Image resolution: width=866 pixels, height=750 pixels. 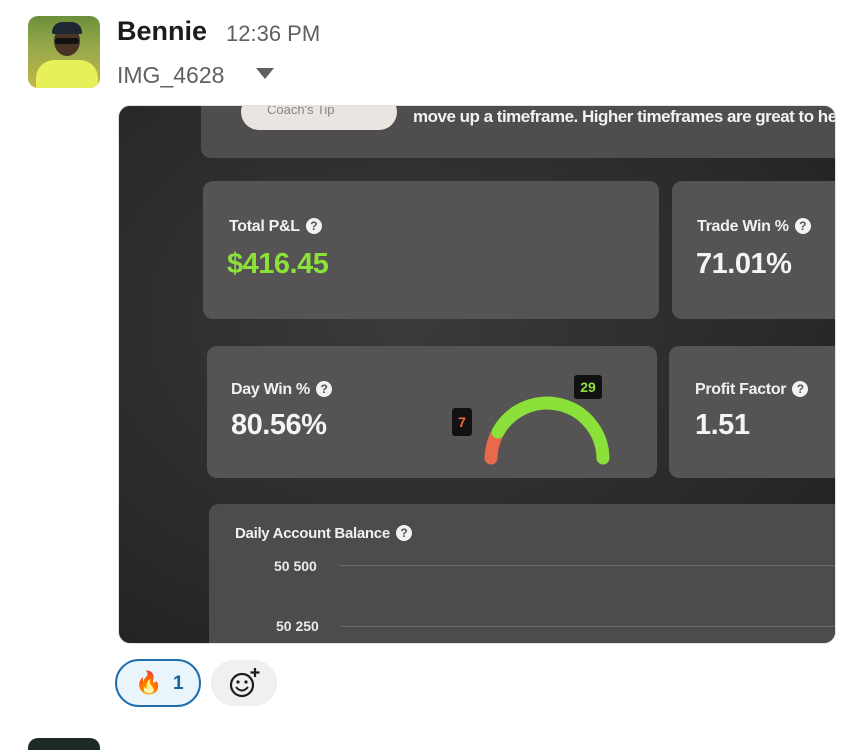 I want to click on avatar-glasses, so click(x=67, y=41).